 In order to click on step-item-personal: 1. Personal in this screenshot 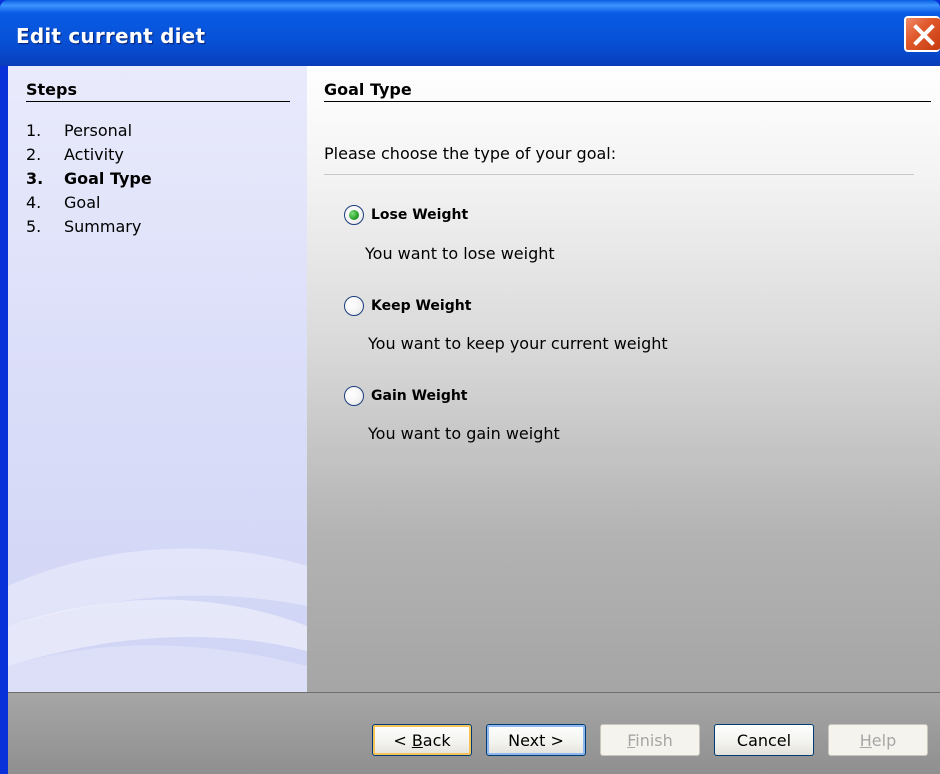, I will do `click(79, 130)`.